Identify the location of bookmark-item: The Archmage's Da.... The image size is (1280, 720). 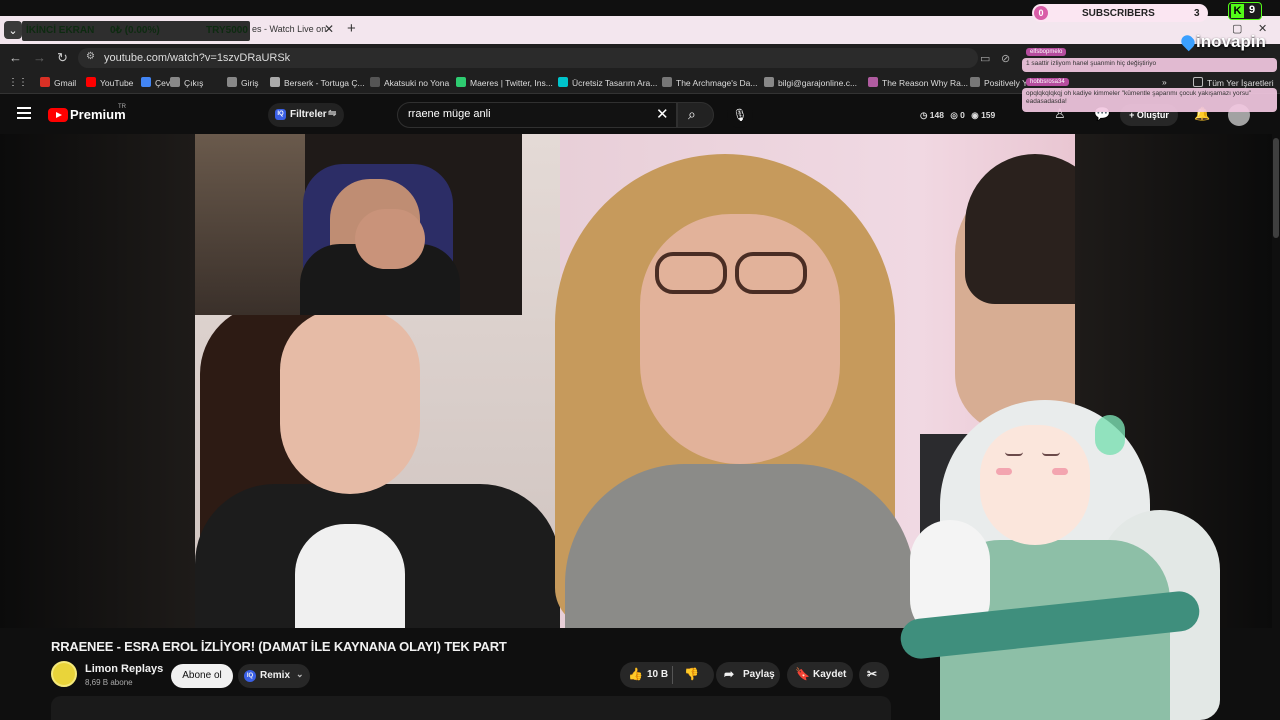
(709, 82).